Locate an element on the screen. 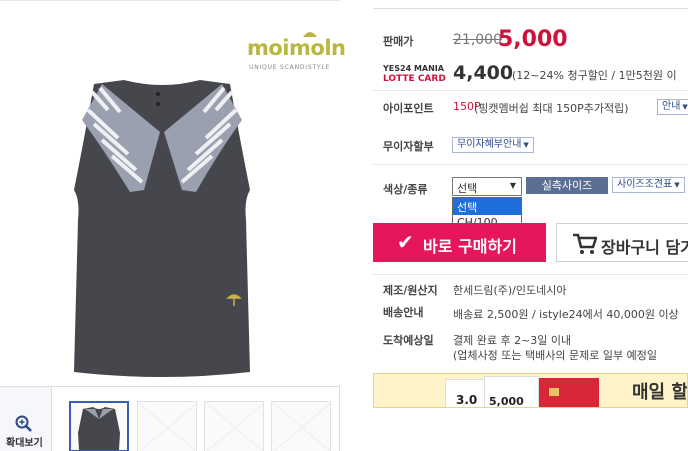  card-logo-bottom: LOTTE CARD is located at coordinates (414, 79).